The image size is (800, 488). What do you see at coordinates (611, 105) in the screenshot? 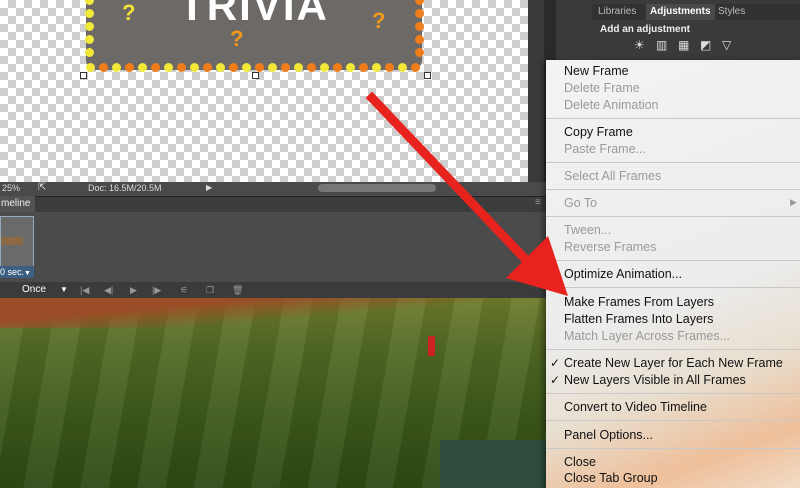
I see `menu-item-delete-animation: Delete Animation` at bounding box center [611, 105].